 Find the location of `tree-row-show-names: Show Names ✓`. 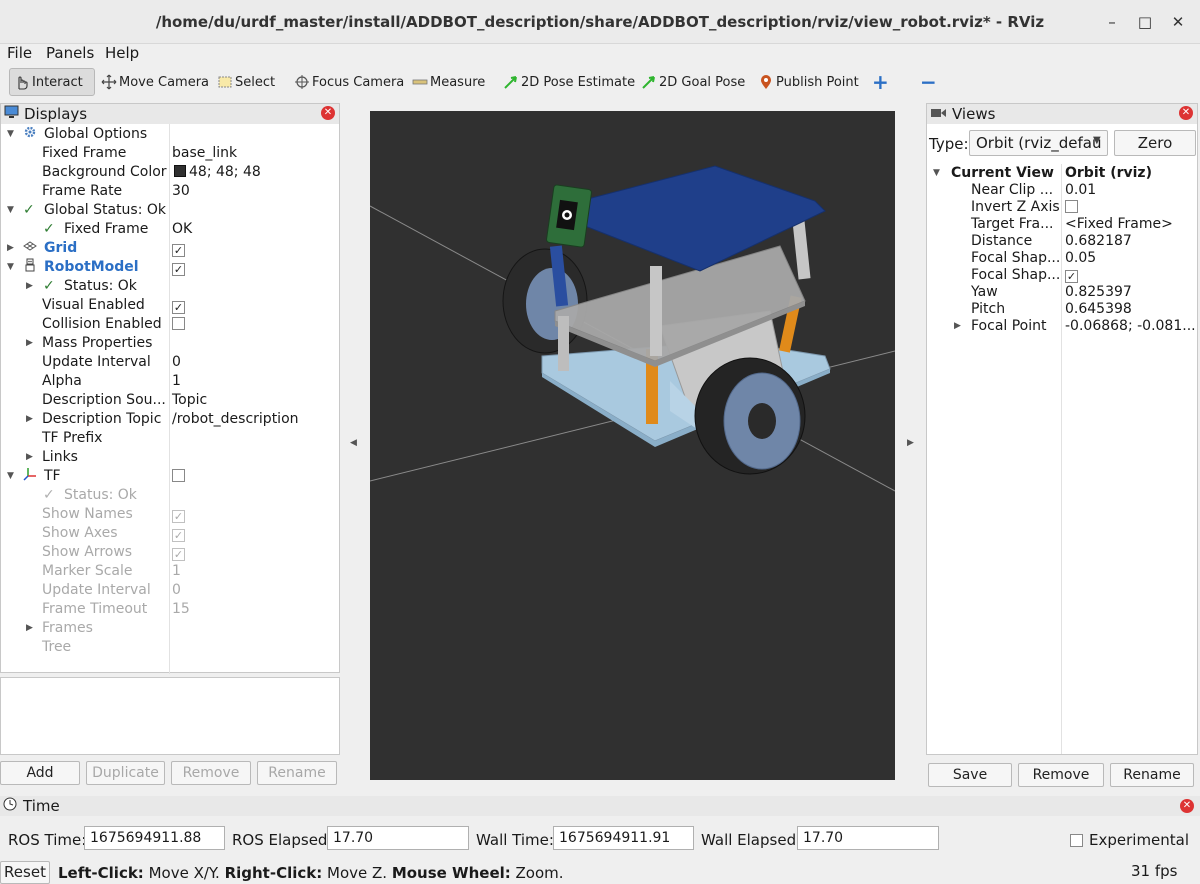

tree-row-show-names: Show Names ✓ is located at coordinates (170, 514).